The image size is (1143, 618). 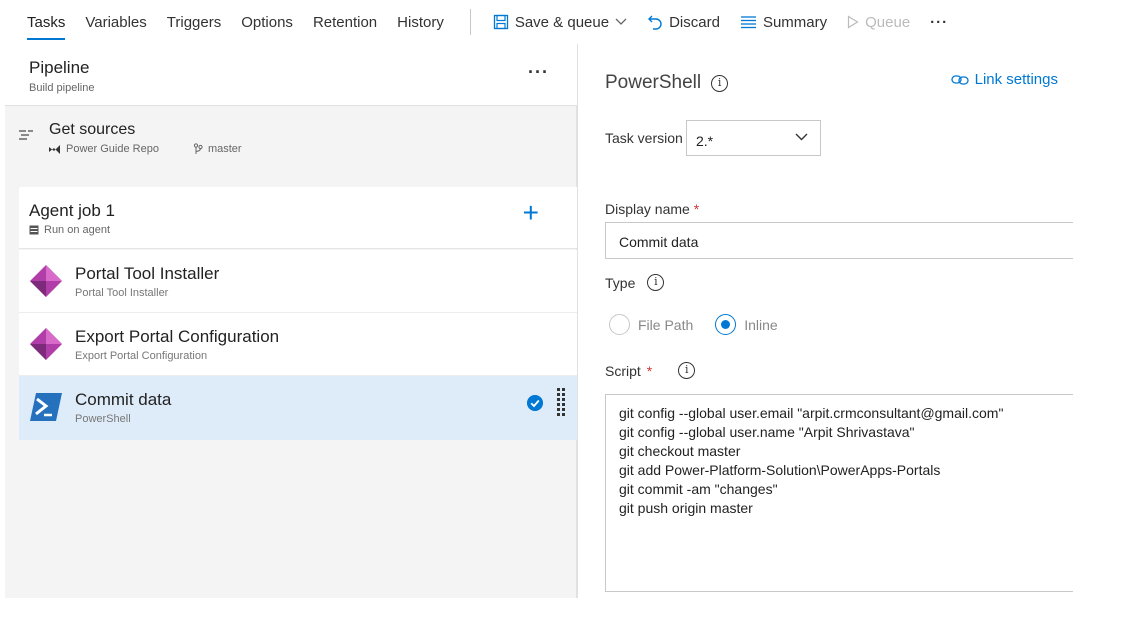 I want to click on link-settings-button: Link settings, so click(x=1004, y=79).